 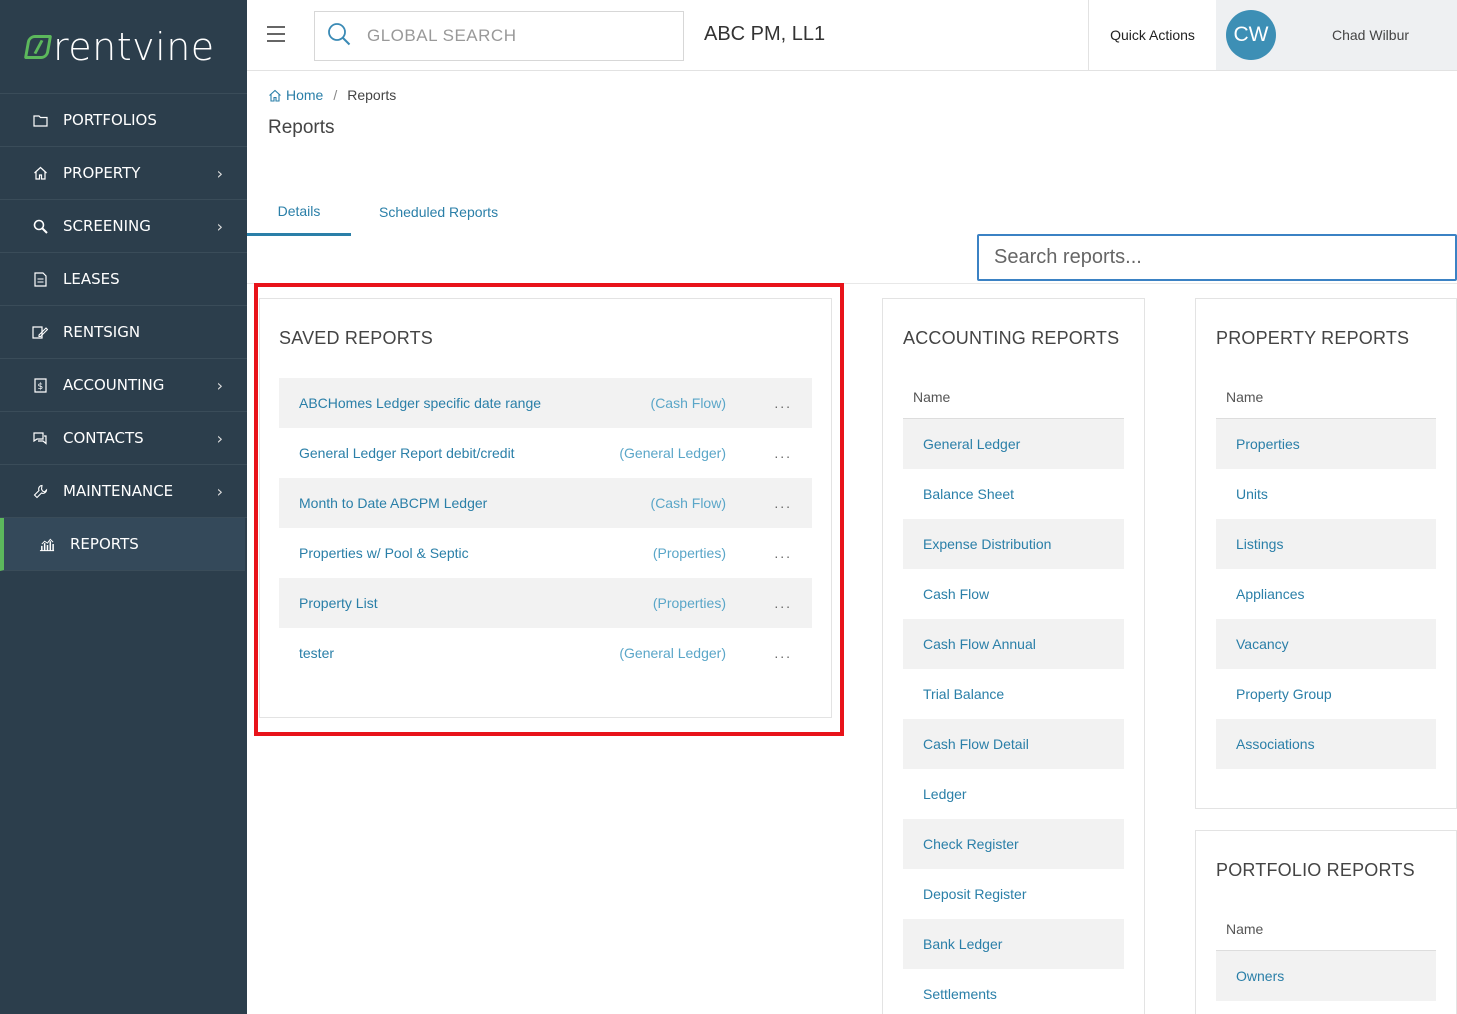 I want to click on sign-icon, so click(x=40, y=332).